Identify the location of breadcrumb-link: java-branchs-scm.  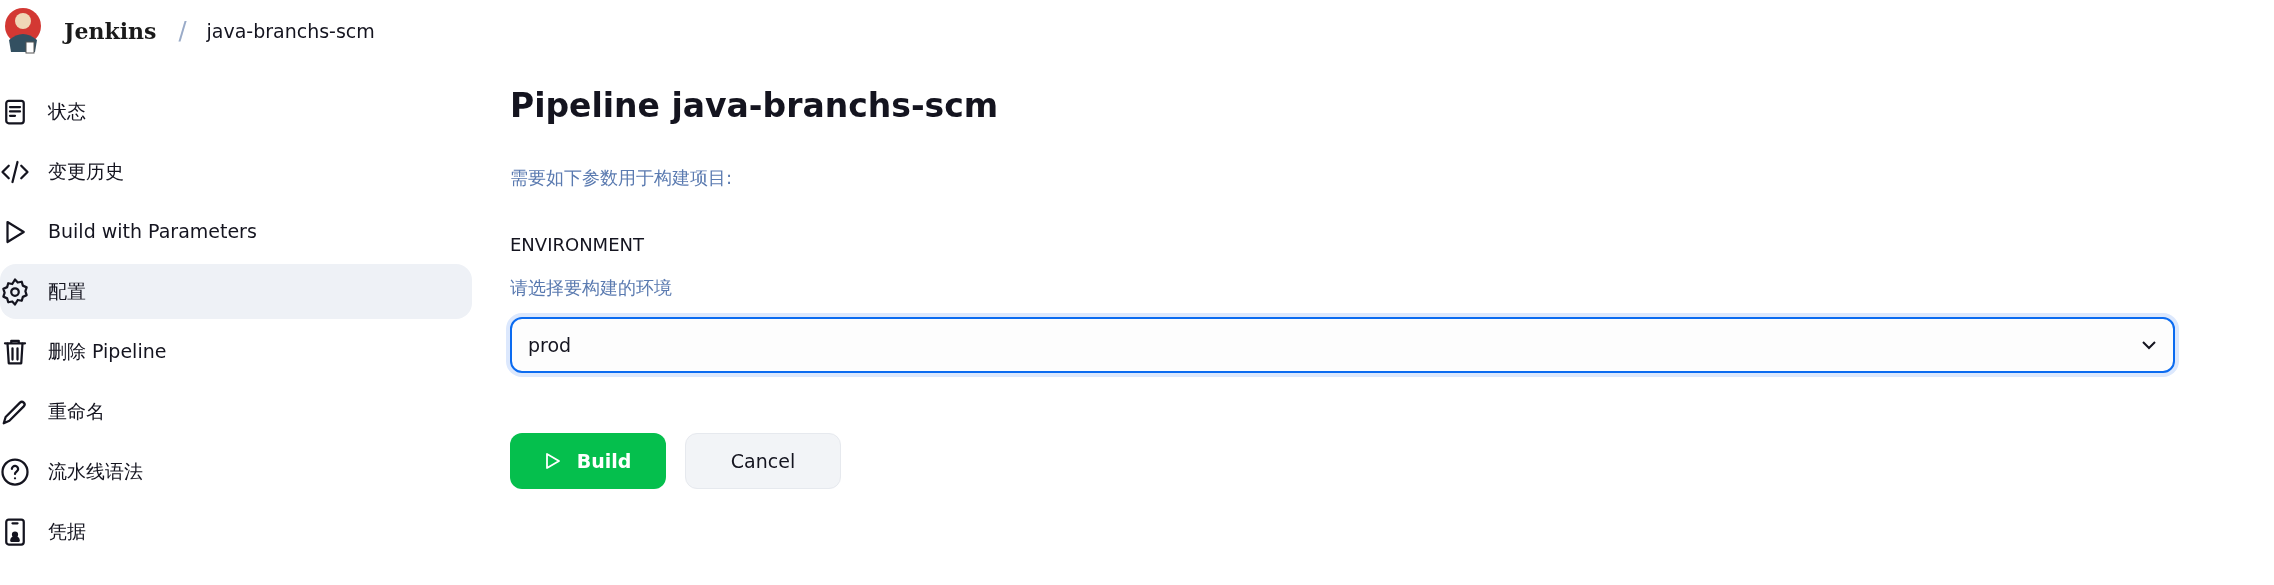
(290, 31).